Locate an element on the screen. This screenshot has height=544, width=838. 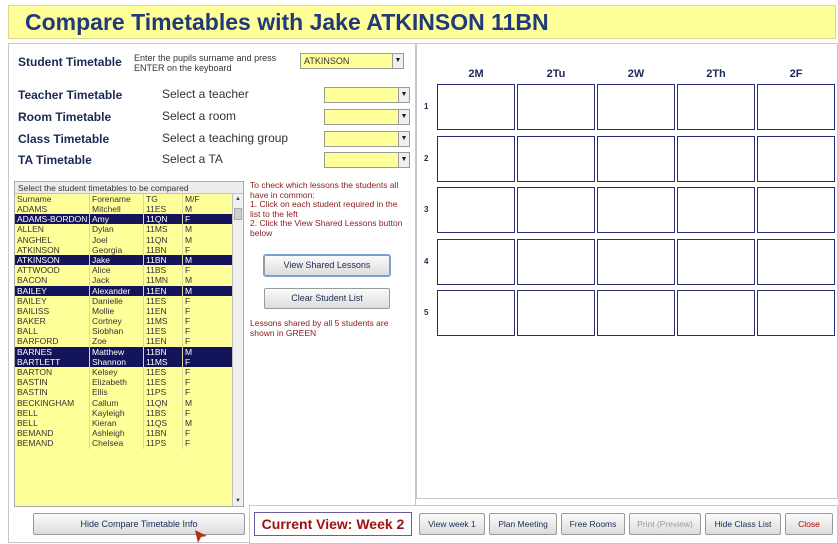
student-list-row: BAILISS Mollie 11EN F is located at coordinates (129, 311).